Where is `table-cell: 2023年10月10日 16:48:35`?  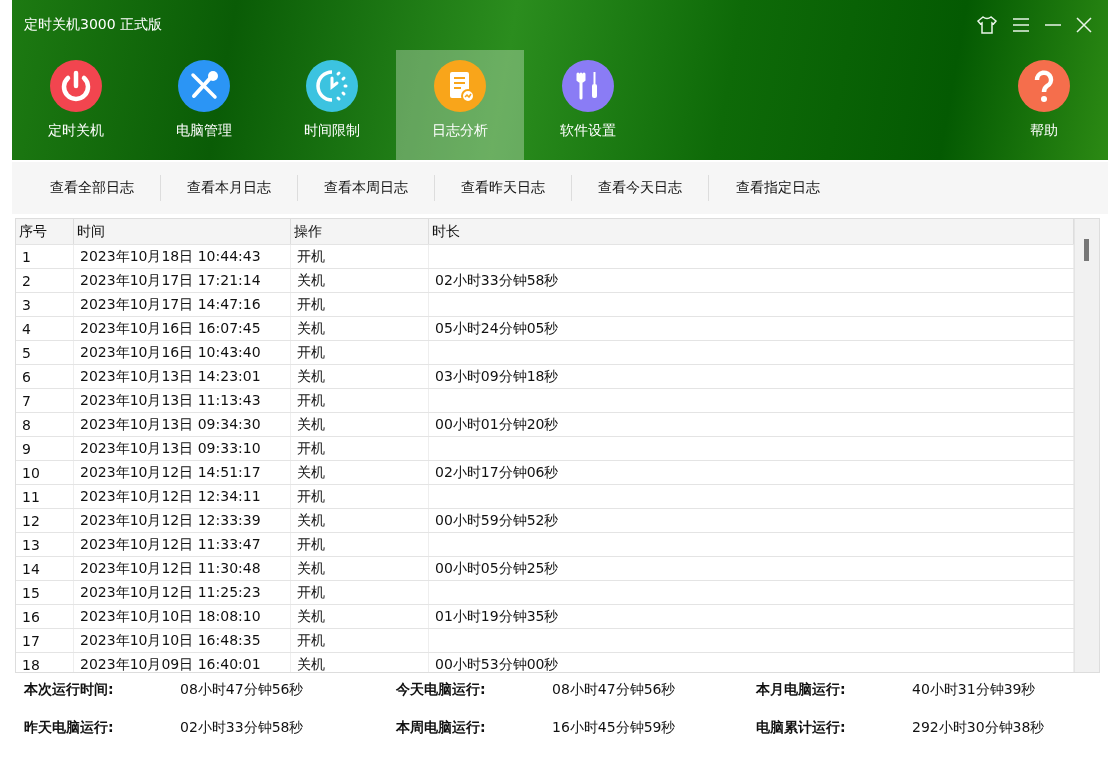 table-cell: 2023年10月10日 16:48:35 is located at coordinates (182, 640).